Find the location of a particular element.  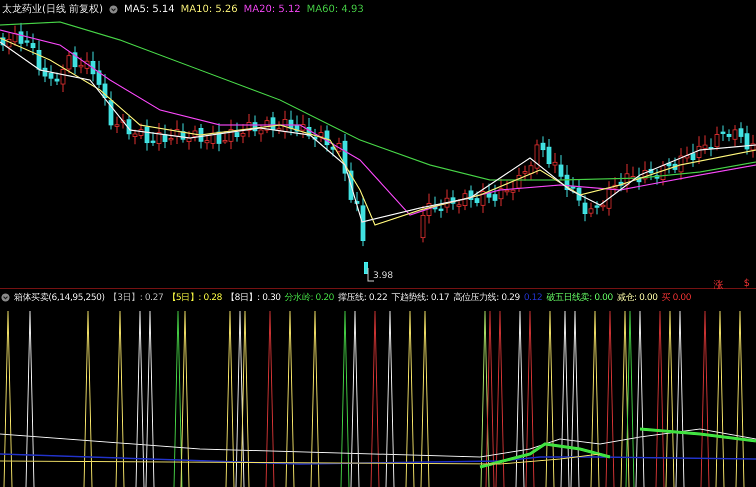

indicator-value: 撑压线: 0.22 is located at coordinates (363, 298).